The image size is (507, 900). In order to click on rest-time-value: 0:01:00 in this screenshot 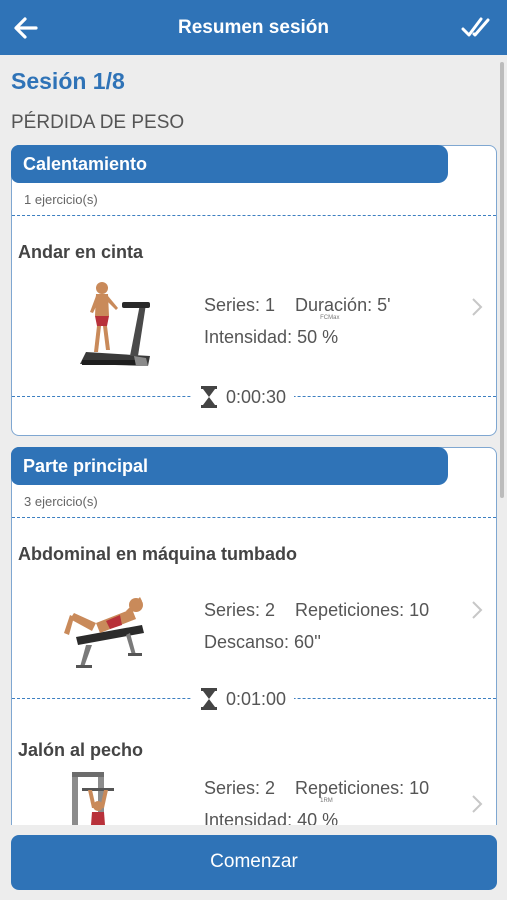, I will do `click(256, 698)`.